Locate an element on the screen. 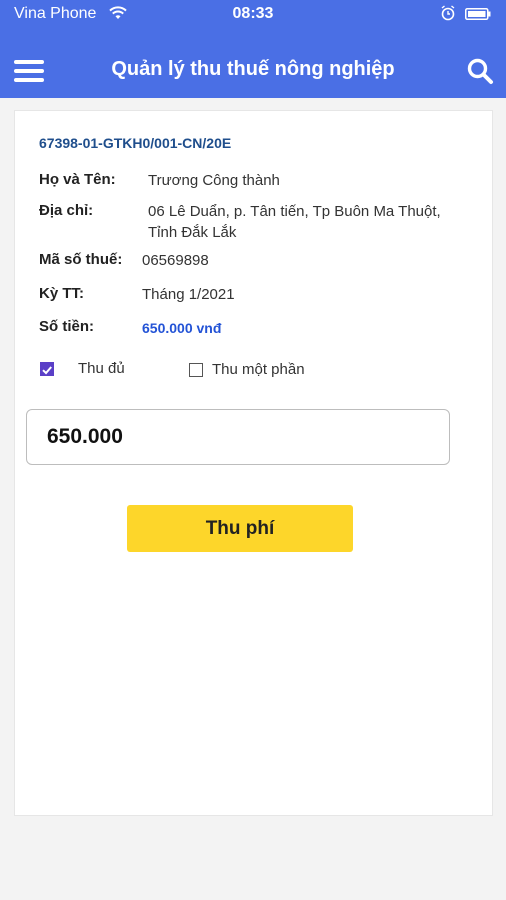 Image resolution: width=506 pixels, height=900 pixels. search-icon is located at coordinates (480, 71).